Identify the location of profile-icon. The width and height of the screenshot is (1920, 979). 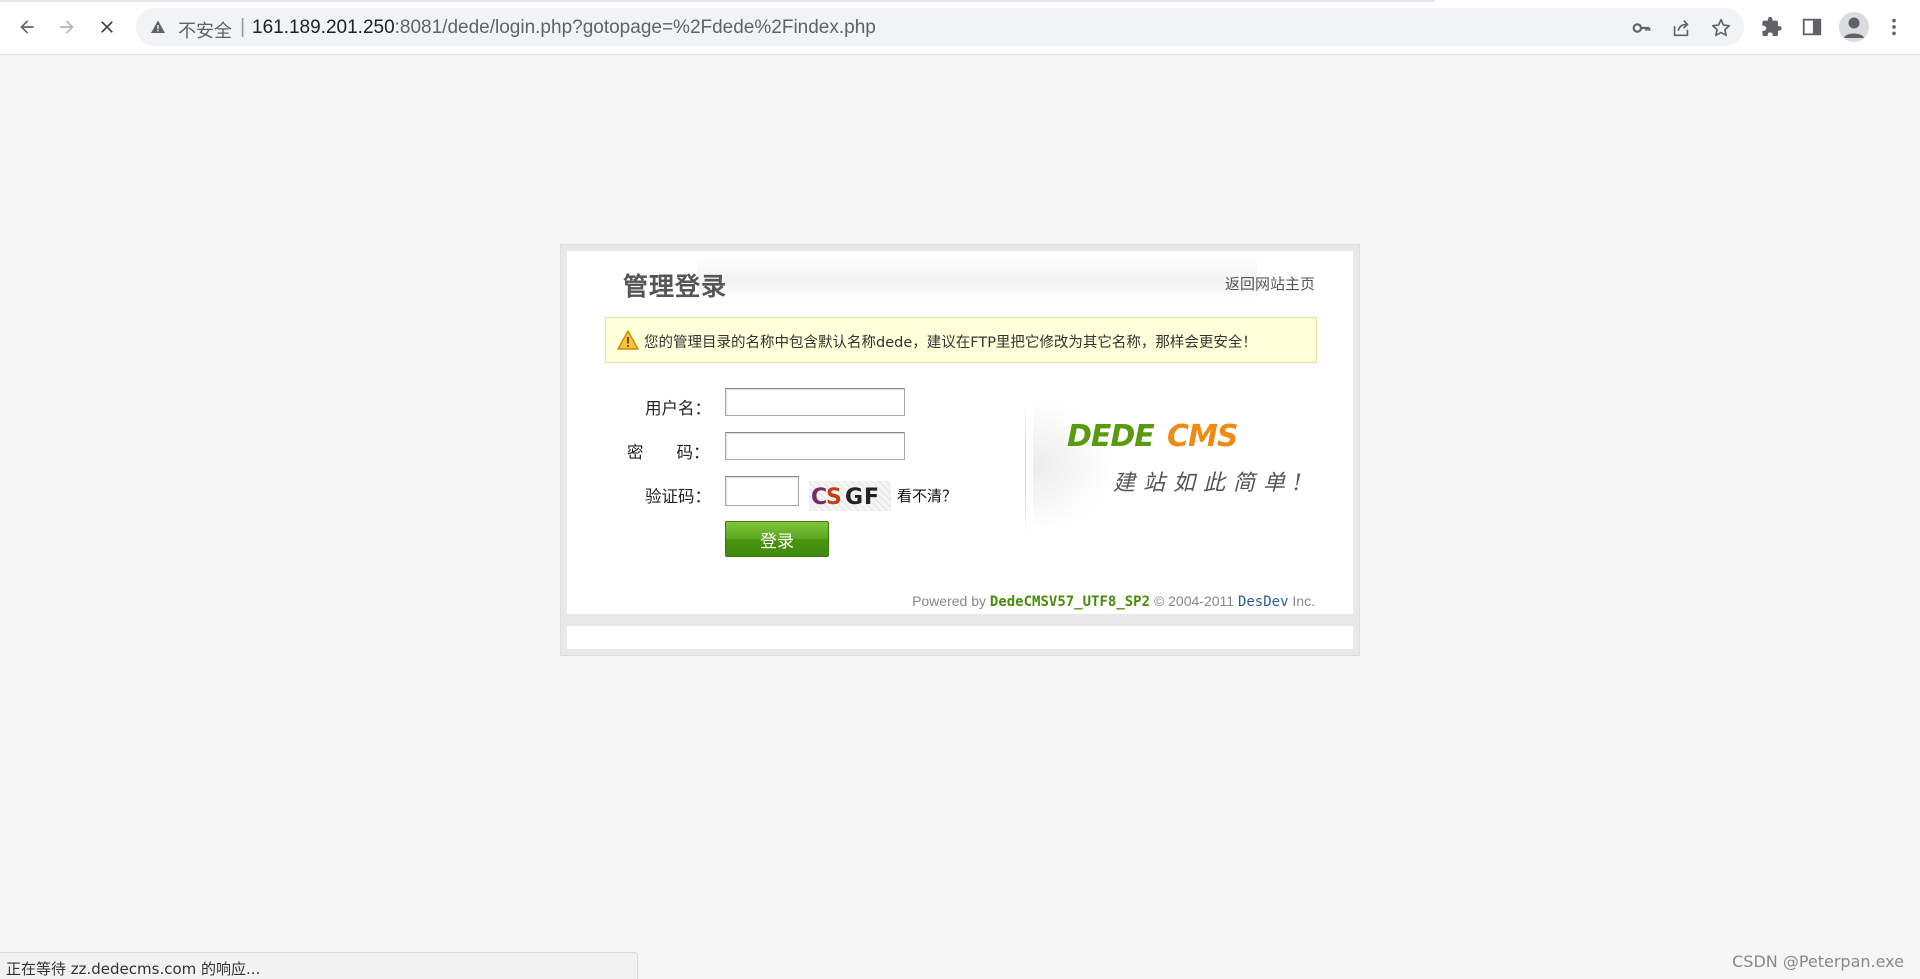
(1854, 27).